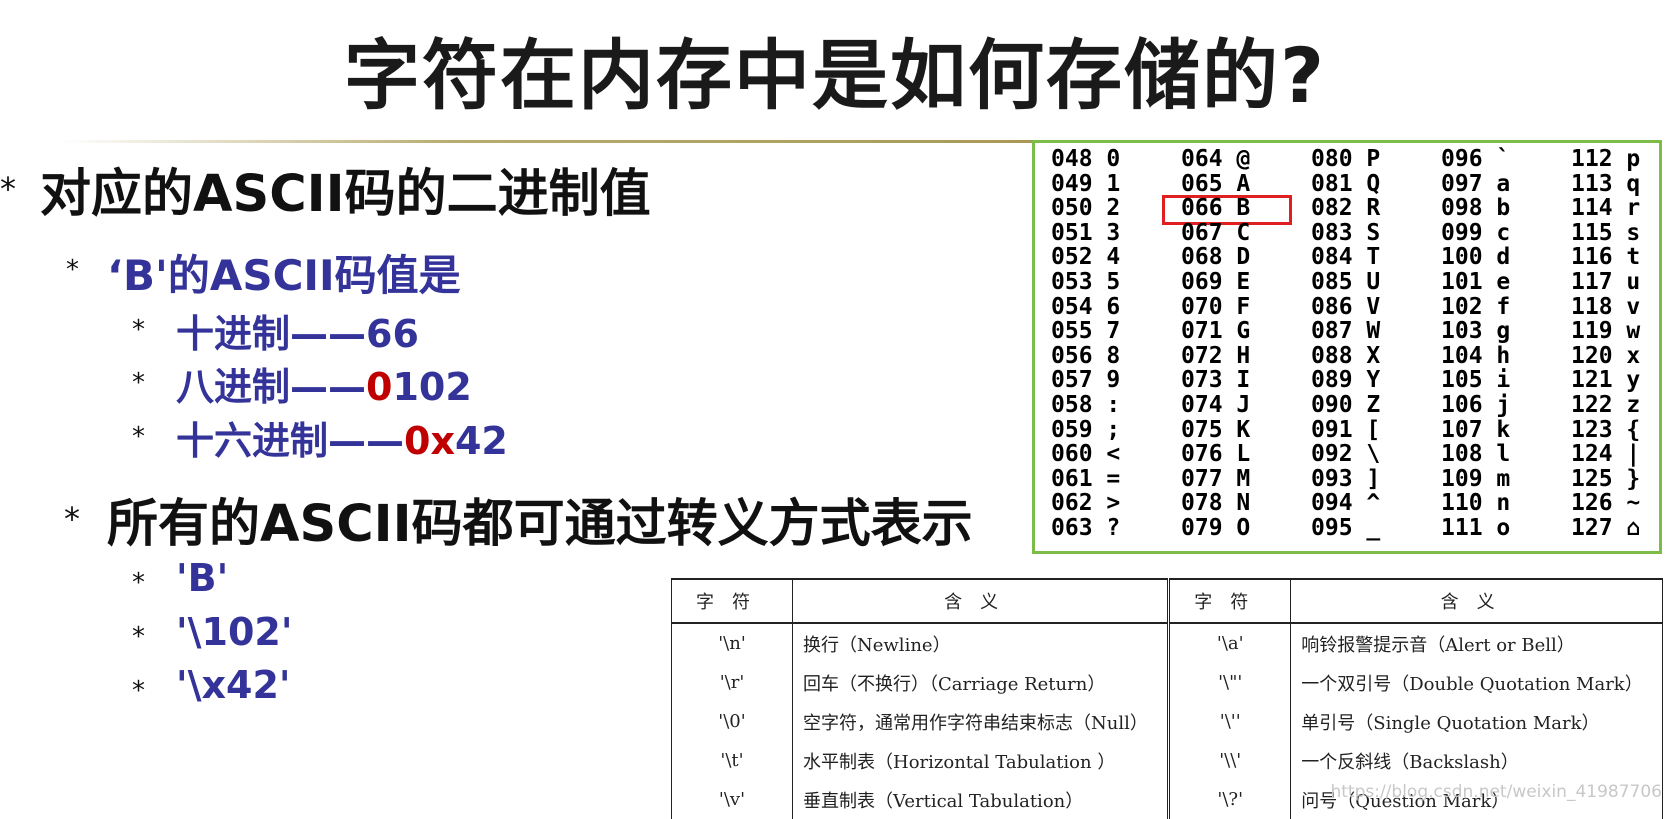  I want to click on ascii-entry: 091 [, so click(1346, 429).